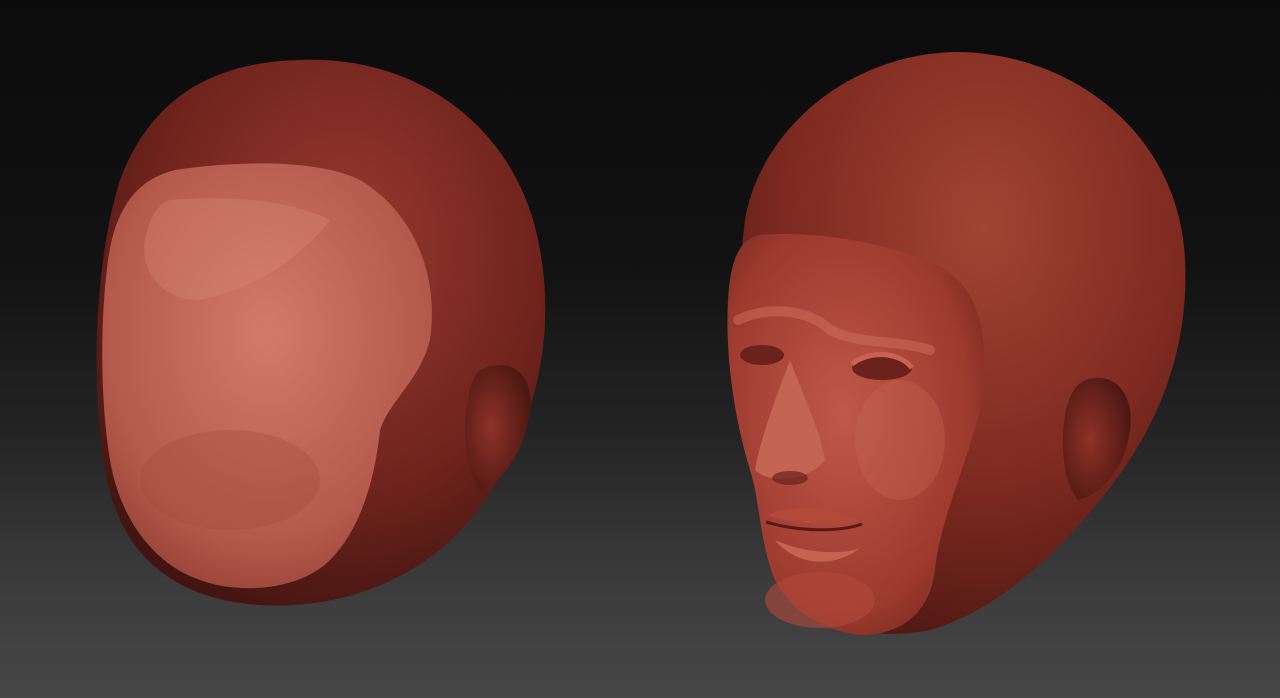 The image size is (1280, 698). Describe the element at coordinates (1096, 438) in the screenshot. I see `head-right-ear` at that location.